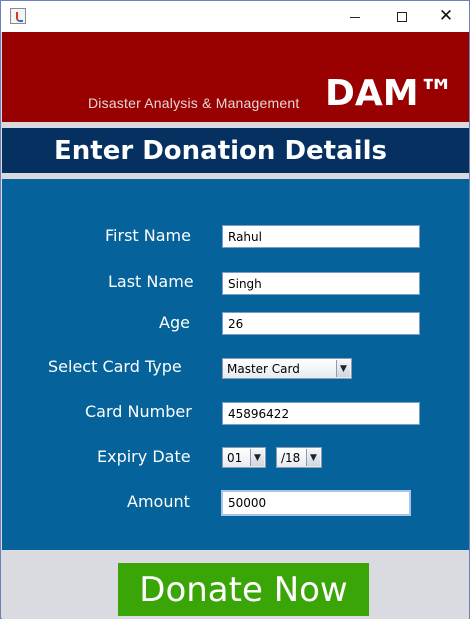 The image size is (470, 619). Describe the element at coordinates (115, 366) in the screenshot. I see `card-type-label: Select Card Type` at that location.